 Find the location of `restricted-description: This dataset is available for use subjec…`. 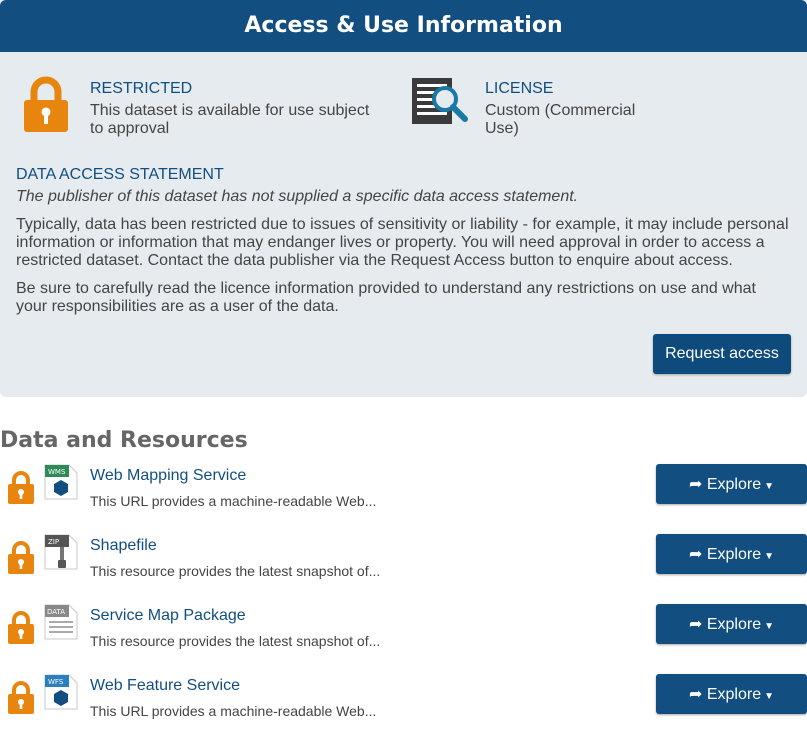

restricted-description: This dataset is available for use subjec… is located at coordinates (230, 119).